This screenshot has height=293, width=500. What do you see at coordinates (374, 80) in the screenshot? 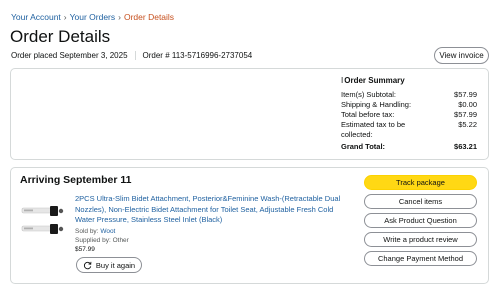
I see `order-summary-title: Order Summary` at bounding box center [374, 80].